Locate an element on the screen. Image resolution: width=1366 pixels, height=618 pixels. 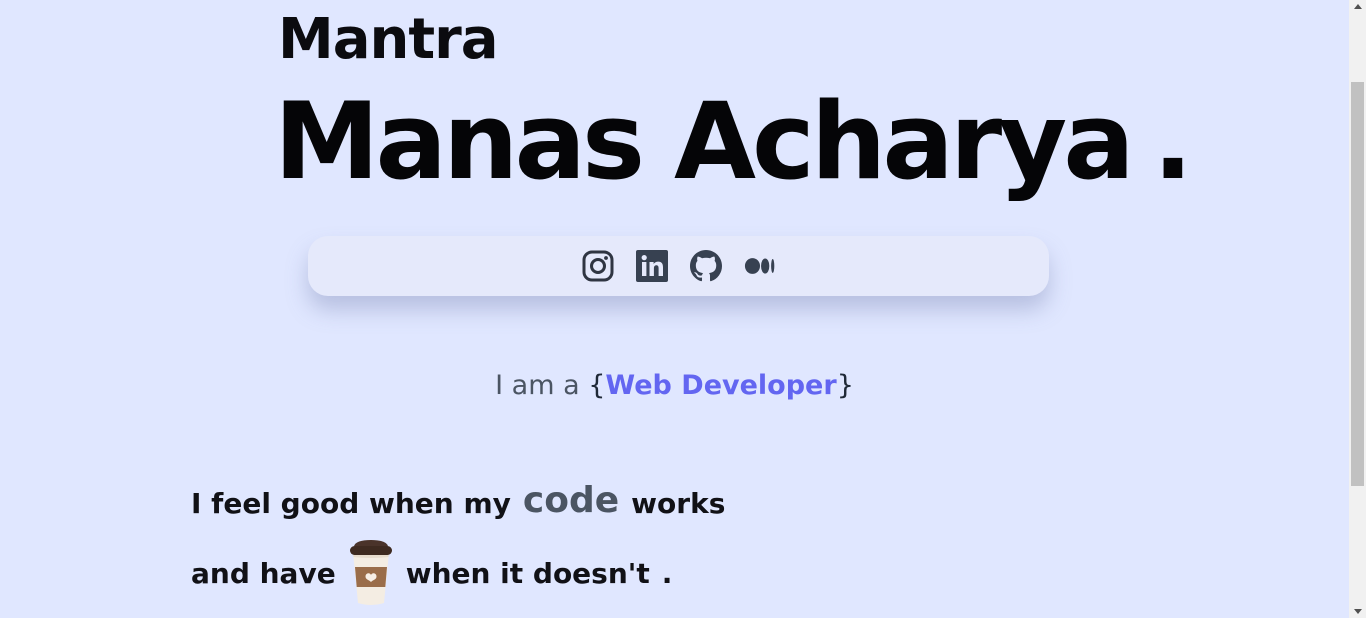
motto-line2-text: and have is located at coordinates (263, 573).